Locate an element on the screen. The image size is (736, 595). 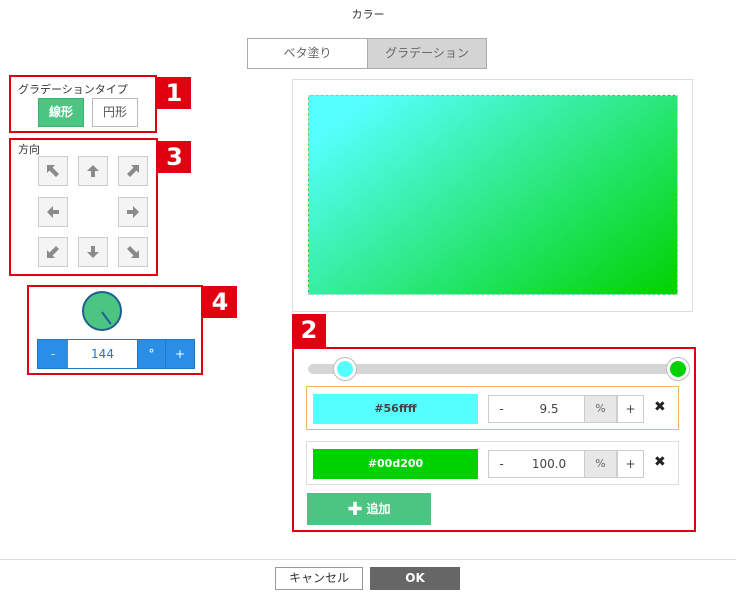
arrow-left-icon is located at coordinates (53, 212).